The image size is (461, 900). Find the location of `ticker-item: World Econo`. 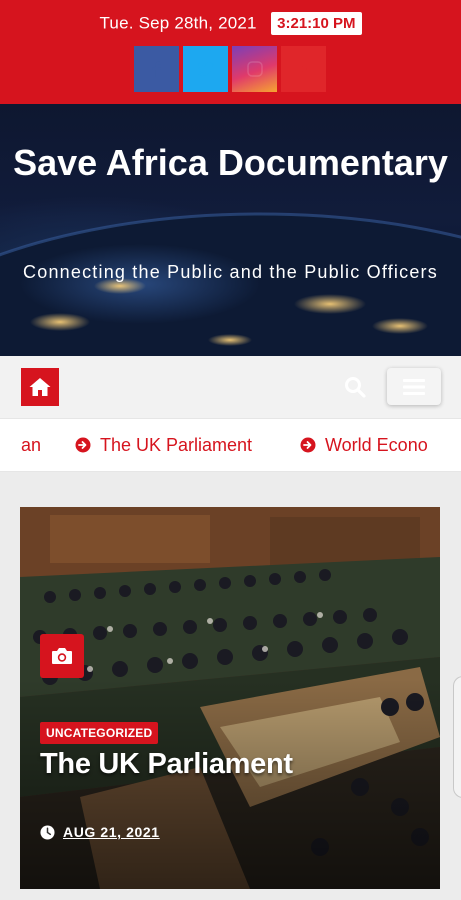

ticker-item: World Econo is located at coordinates (364, 445).